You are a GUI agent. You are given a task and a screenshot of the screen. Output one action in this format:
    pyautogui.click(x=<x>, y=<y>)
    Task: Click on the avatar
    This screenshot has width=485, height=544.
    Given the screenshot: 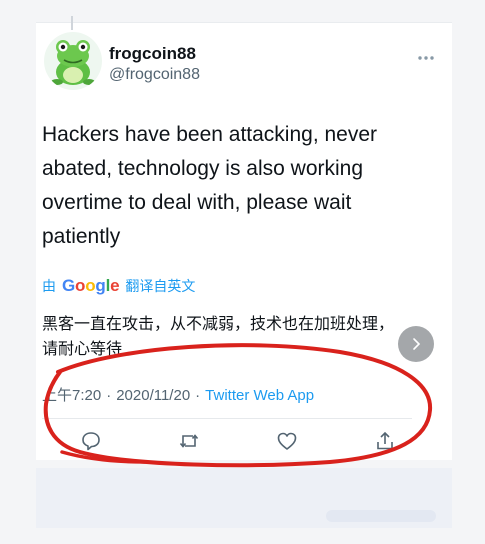 What is the action you would take?
    pyautogui.click(x=73, y=61)
    